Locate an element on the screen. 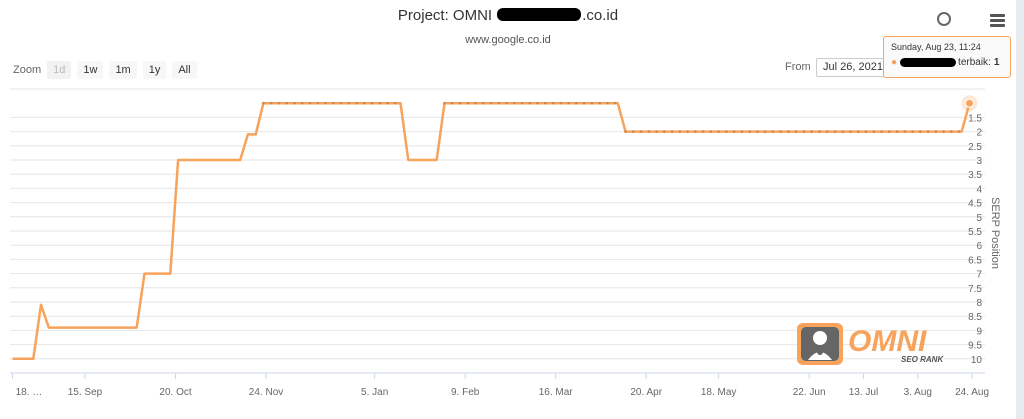 The width and height of the screenshot is (1024, 419). y-tick-label: 2.5 is located at coordinates (975, 147).